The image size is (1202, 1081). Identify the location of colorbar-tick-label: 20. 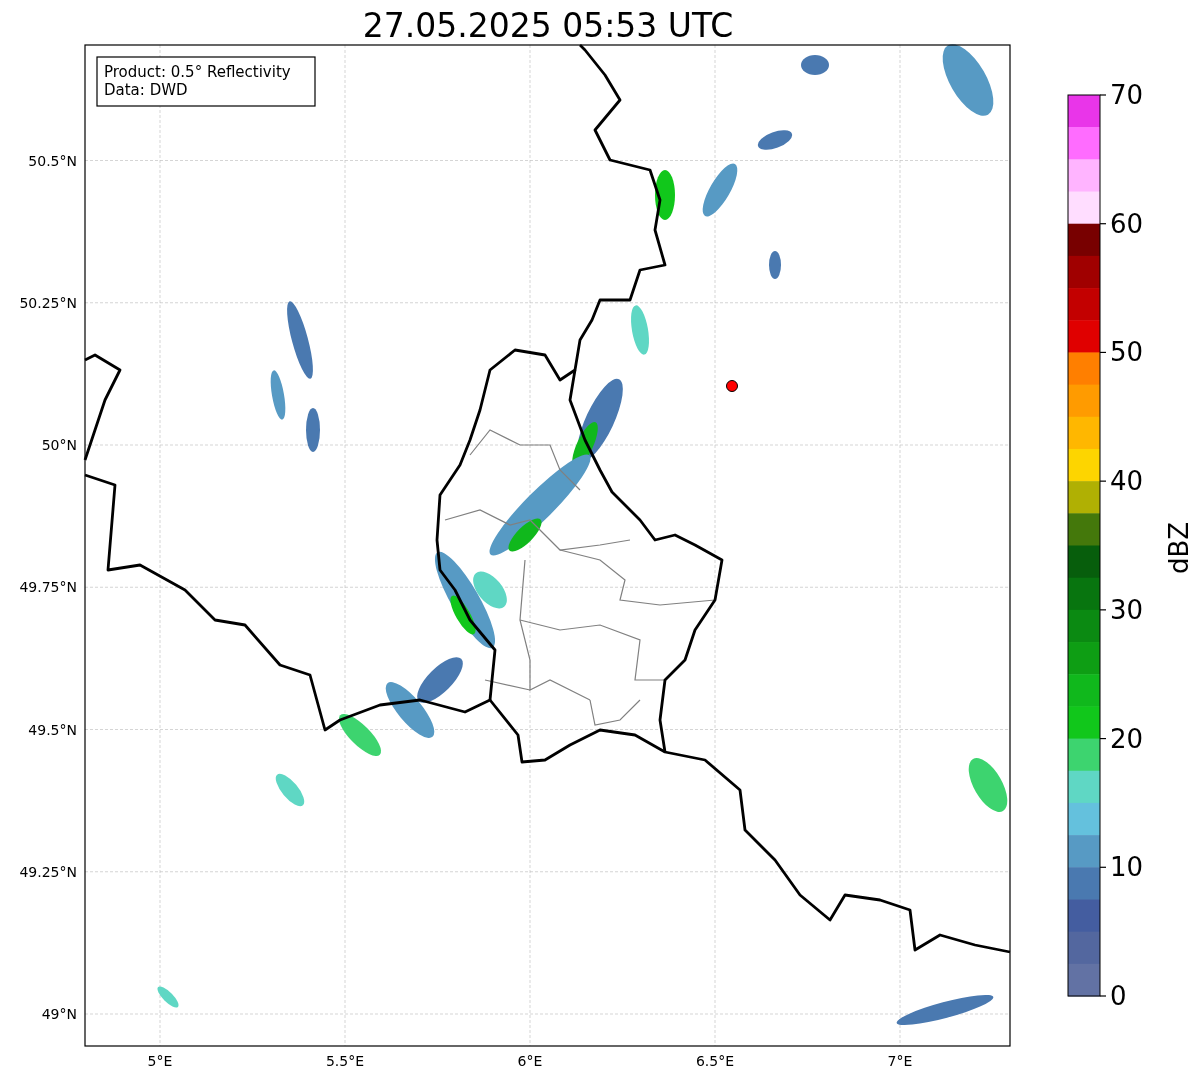
(1127, 738).